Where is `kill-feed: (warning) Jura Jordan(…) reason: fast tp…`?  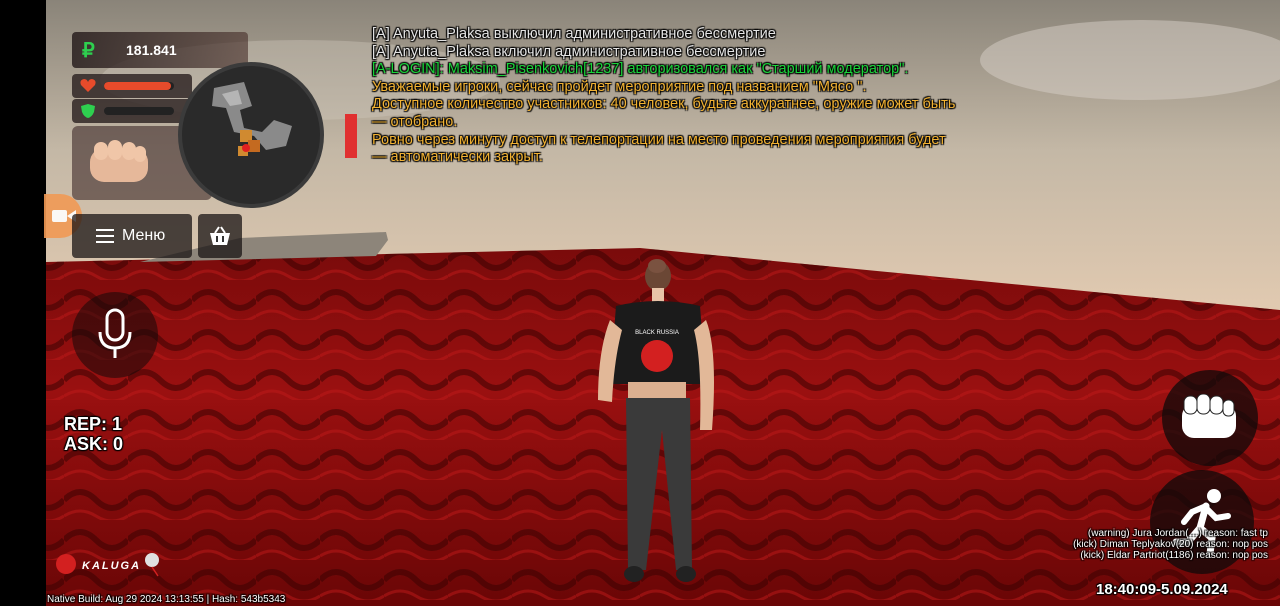
kill-feed: (warning) Jura Jordan(…) reason: fast tp… is located at coordinates (1170, 544).